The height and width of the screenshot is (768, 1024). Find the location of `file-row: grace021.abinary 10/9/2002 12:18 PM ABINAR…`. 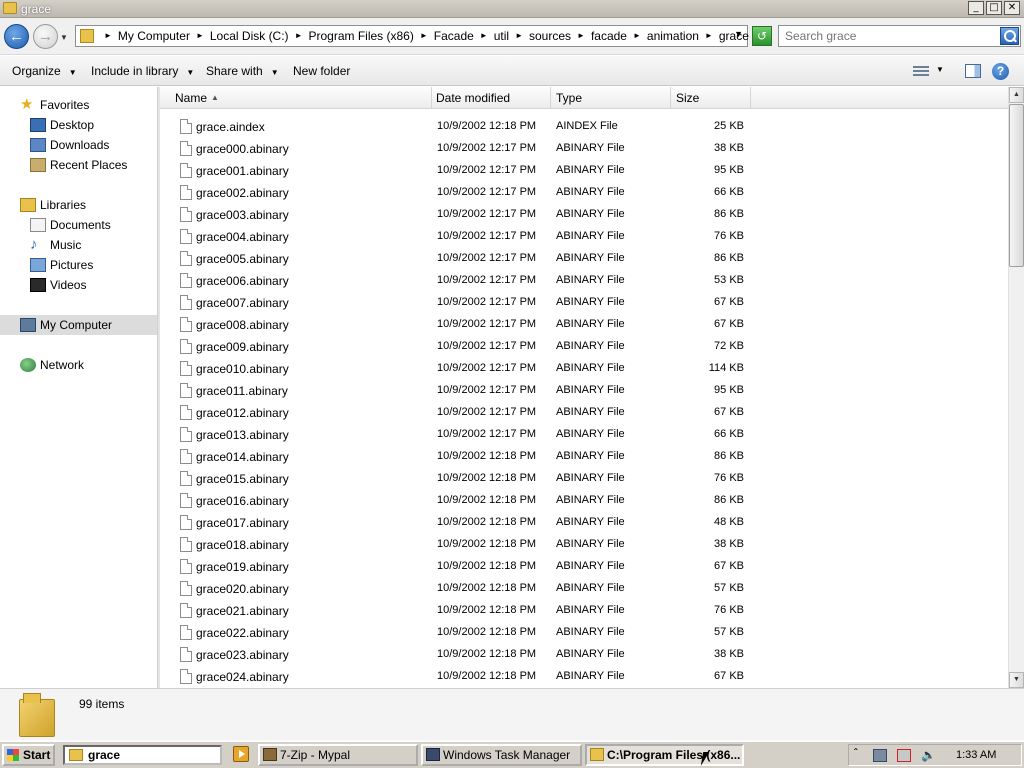

file-row: grace021.abinary 10/9/2002 12:18 PM ABINAR… is located at coordinates (584, 610).